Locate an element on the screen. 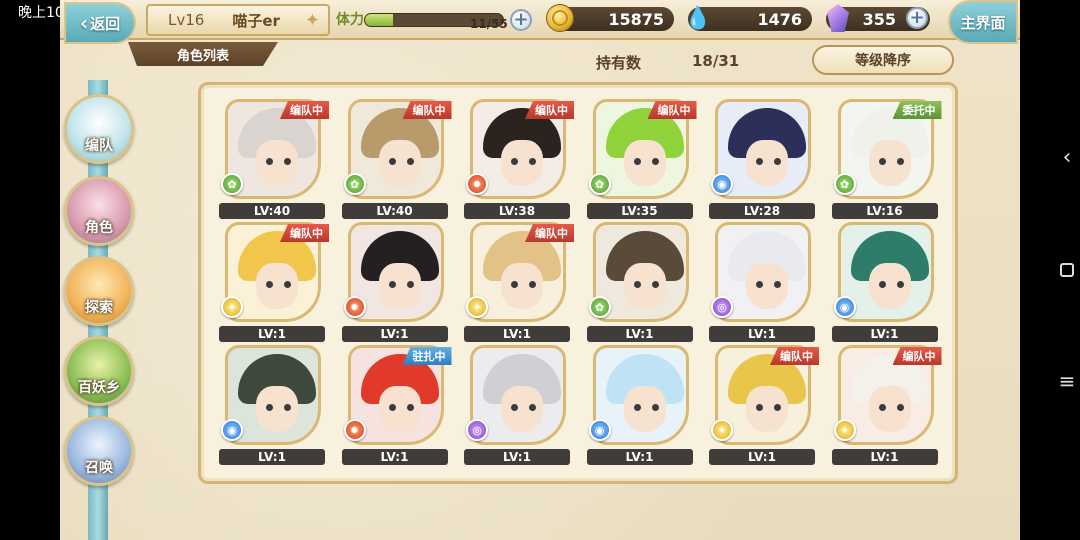  back-arrow-icon: ‹ is located at coordinates (84, 23).